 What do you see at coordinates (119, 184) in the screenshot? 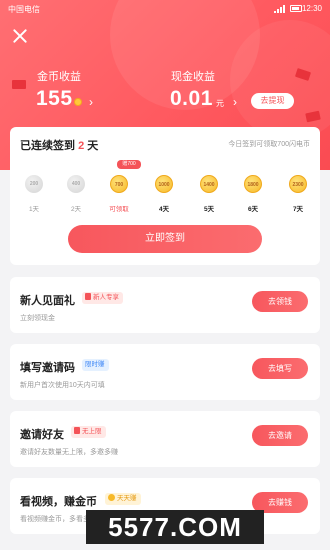
I see `day-coin: 700` at bounding box center [119, 184].